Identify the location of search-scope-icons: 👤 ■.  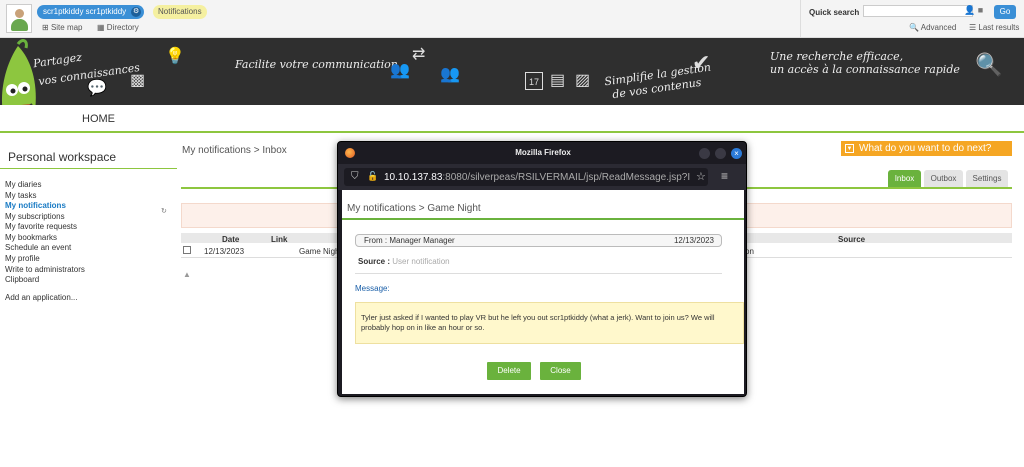
(973, 10).